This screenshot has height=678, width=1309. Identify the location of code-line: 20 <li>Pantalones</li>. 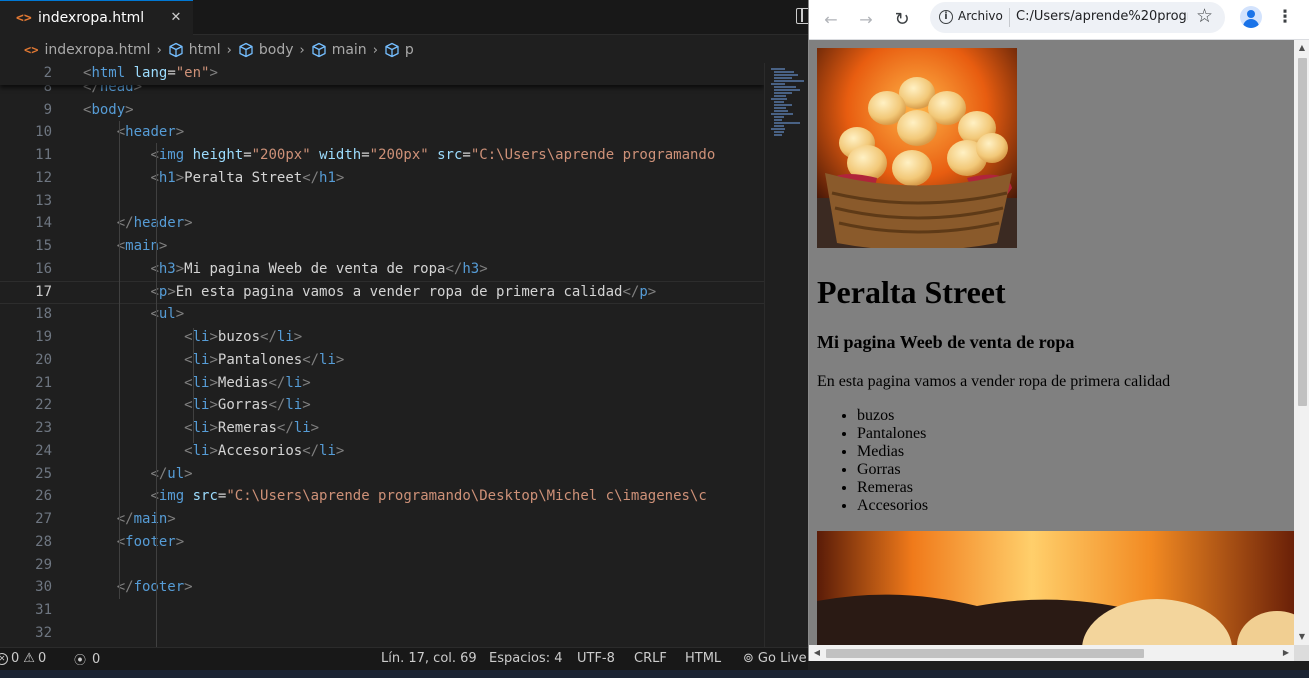
(382, 360).